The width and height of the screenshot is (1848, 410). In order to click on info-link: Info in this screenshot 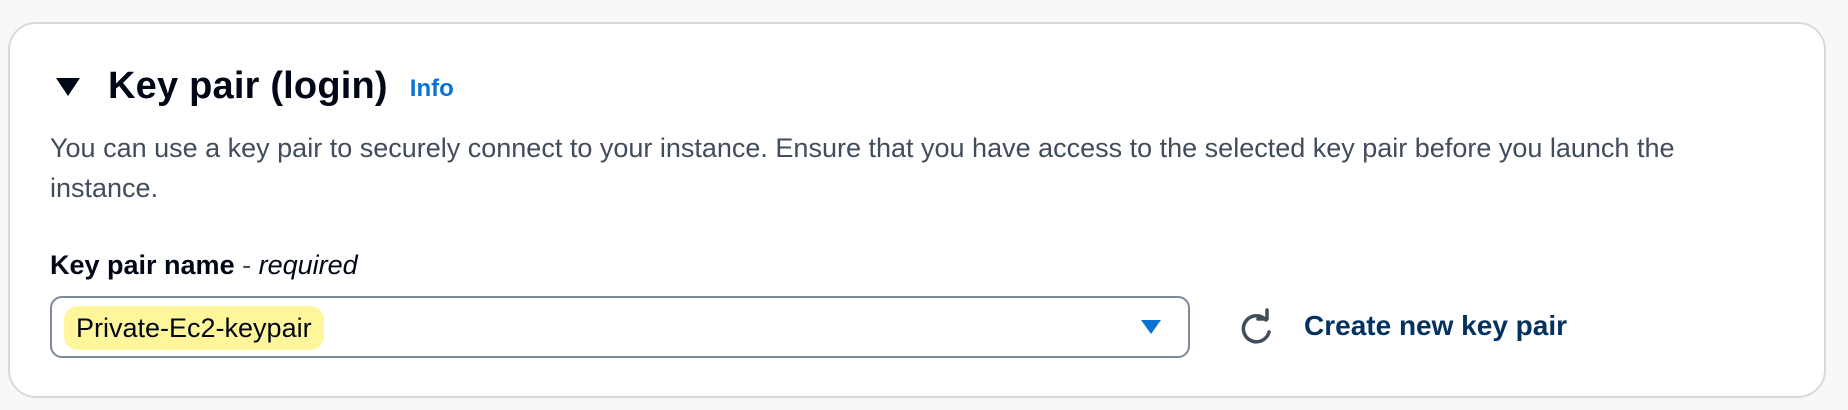, I will do `click(432, 89)`.